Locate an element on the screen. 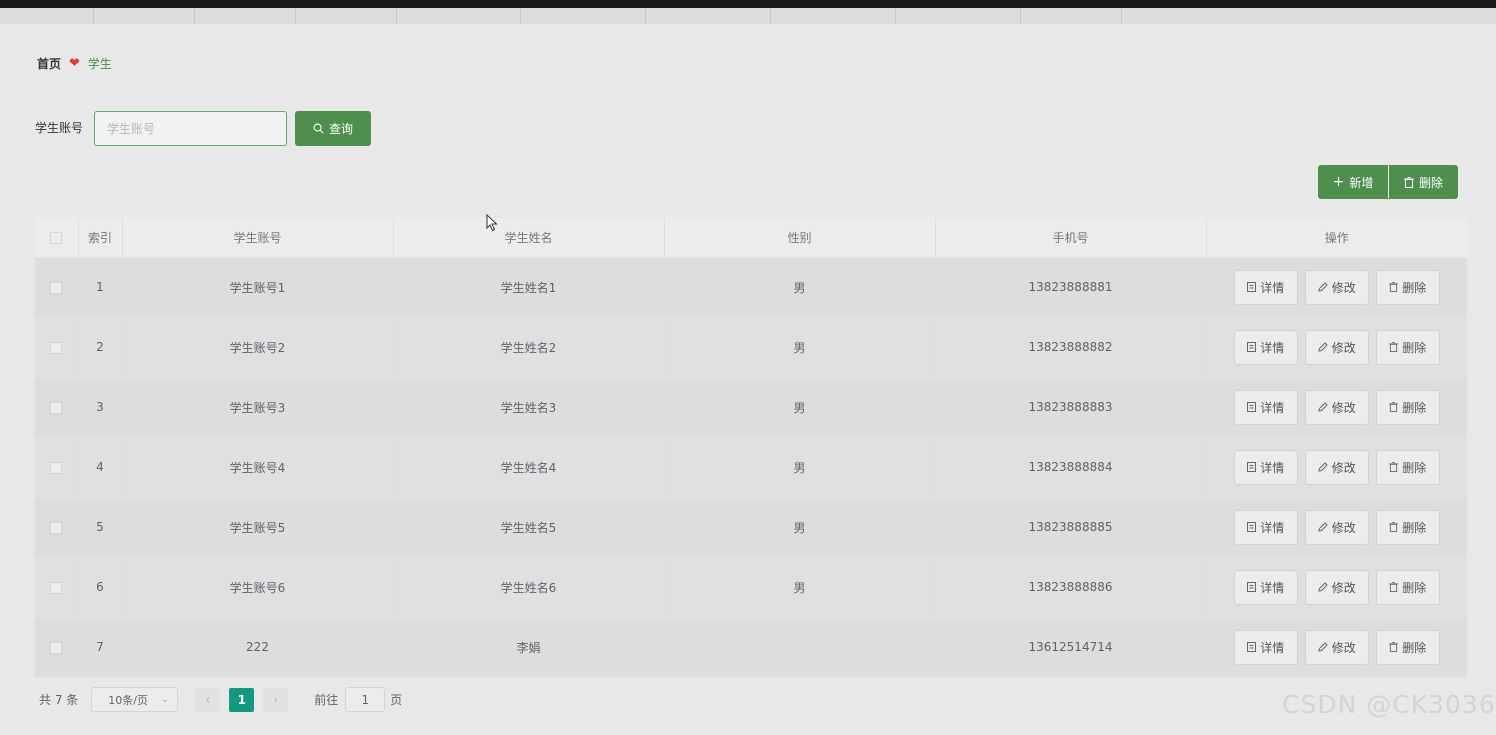  table-row: 3 学生账号3 学生姓名3 男 13823888883 详情 修改 删除 is located at coordinates (751, 407).